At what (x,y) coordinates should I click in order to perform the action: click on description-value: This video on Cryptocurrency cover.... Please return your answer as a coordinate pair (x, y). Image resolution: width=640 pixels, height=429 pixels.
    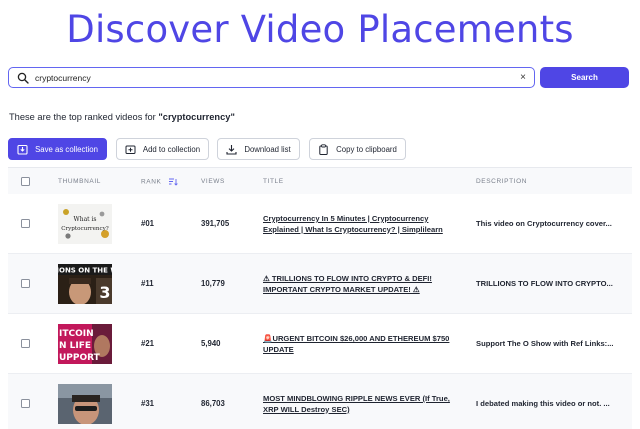
    Looking at the image, I should click on (544, 223).